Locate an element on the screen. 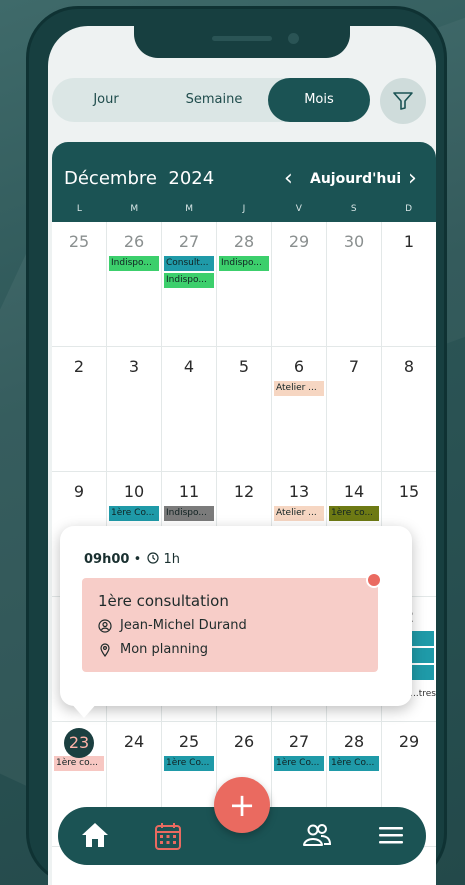 The height and width of the screenshot is (885, 465). calendar-day-cell: 1 is located at coordinates (409, 284).